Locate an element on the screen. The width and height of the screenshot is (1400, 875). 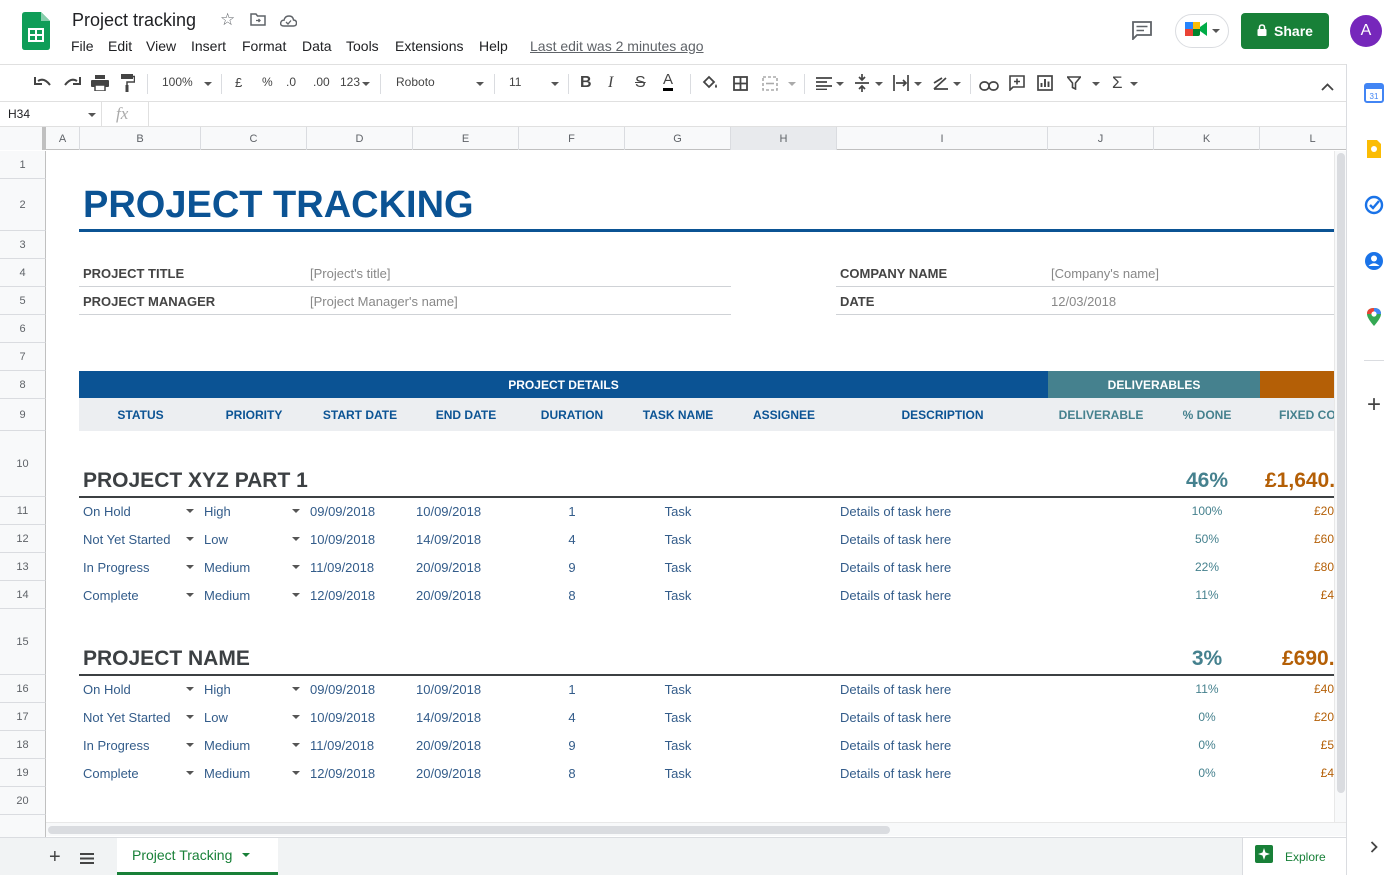
status-cell: Complete is located at coordinates (111, 773).